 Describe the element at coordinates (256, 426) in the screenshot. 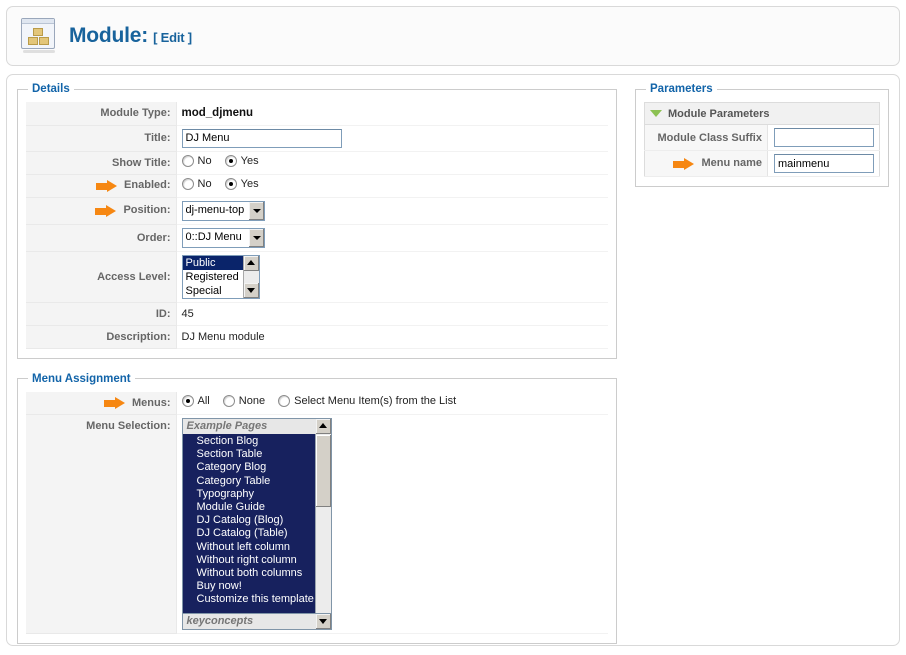

I see `menu-selection-head: Example Pages` at that location.